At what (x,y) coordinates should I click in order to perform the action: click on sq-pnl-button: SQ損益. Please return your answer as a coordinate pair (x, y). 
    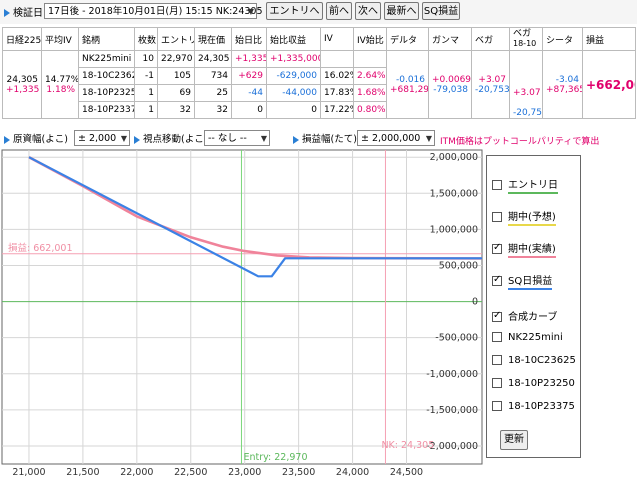
    Looking at the image, I should click on (441, 11).